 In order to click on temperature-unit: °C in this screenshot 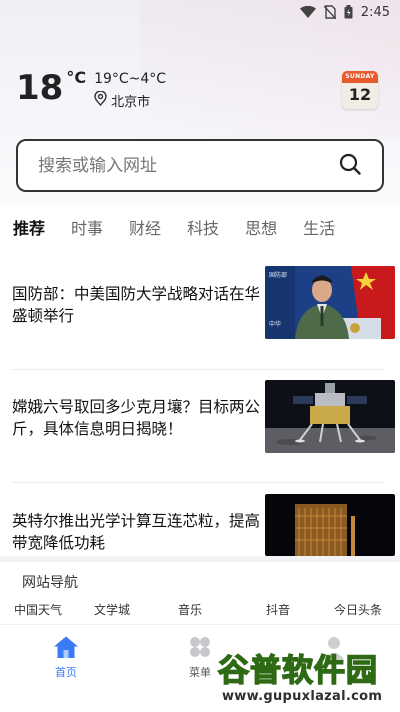, I will do `click(76, 77)`.